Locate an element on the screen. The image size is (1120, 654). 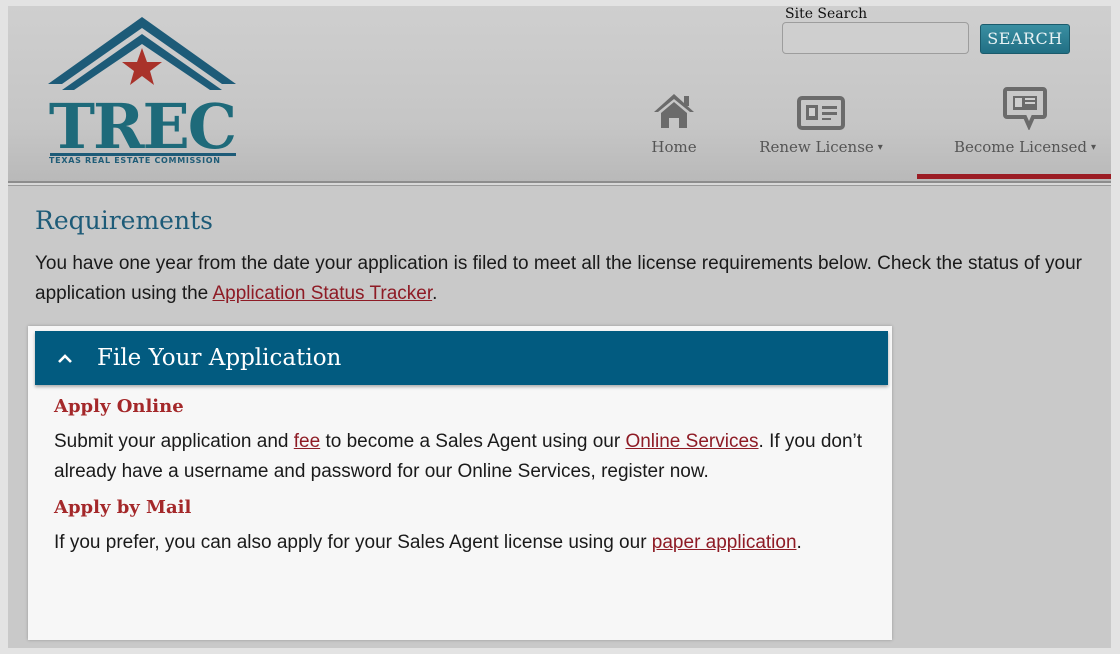
nav-renew-license: Renew License ▾ is located at coordinates (821, 121).